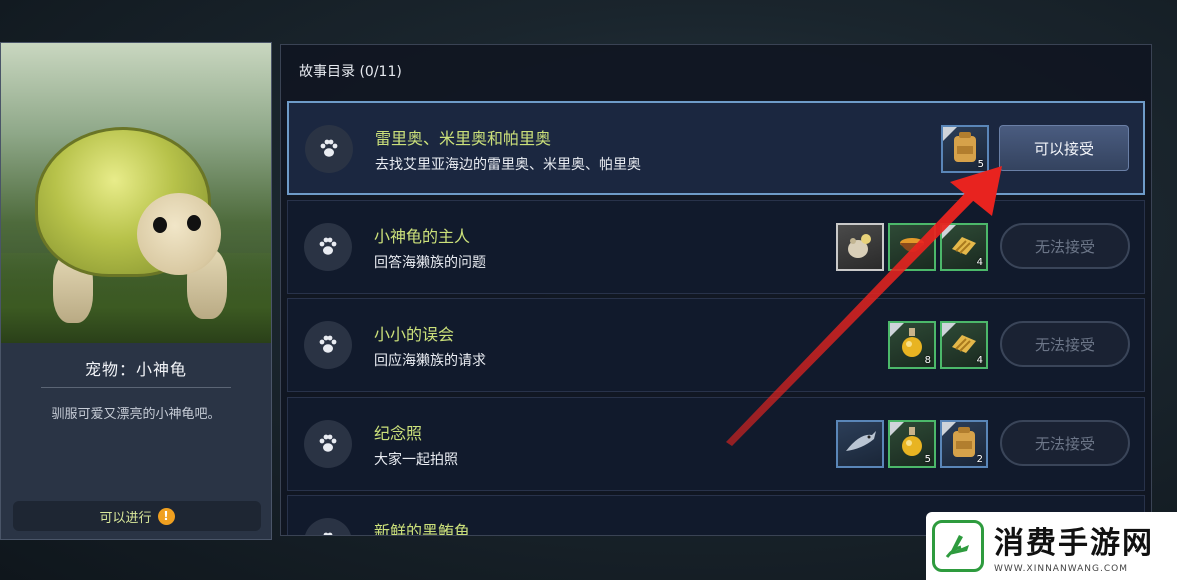 The height and width of the screenshot is (580, 1177). What do you see at coordinates (125, 518) in the screenshot?
I see `pet-status-label: 可以进行` at bounding box center [125, 518].